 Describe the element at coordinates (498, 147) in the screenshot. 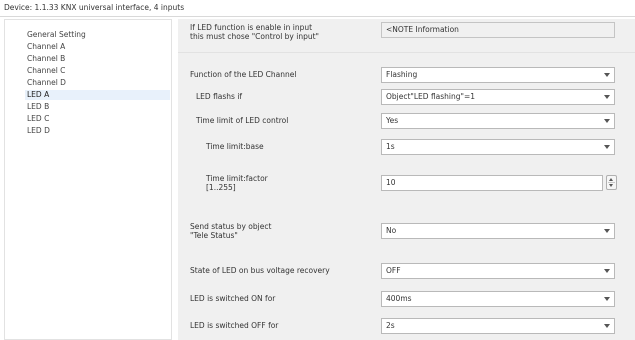

I see `time-base-select: 1s` at that location.